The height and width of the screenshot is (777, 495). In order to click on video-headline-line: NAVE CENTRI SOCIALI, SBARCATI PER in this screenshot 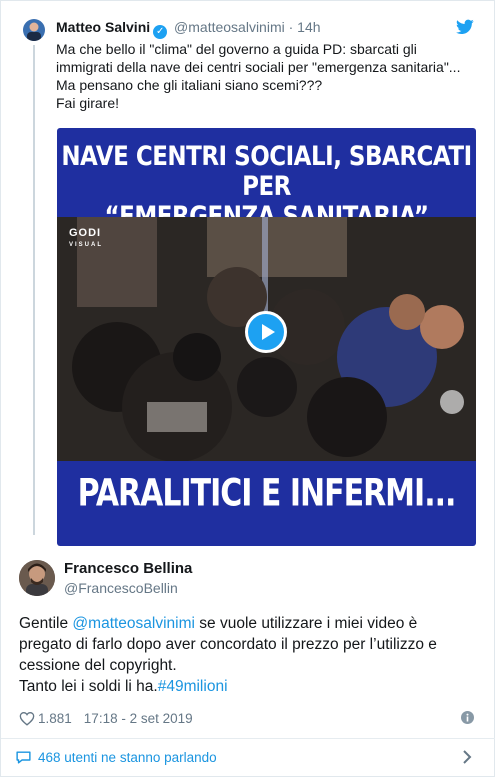, I will do `click(266, 172)`.